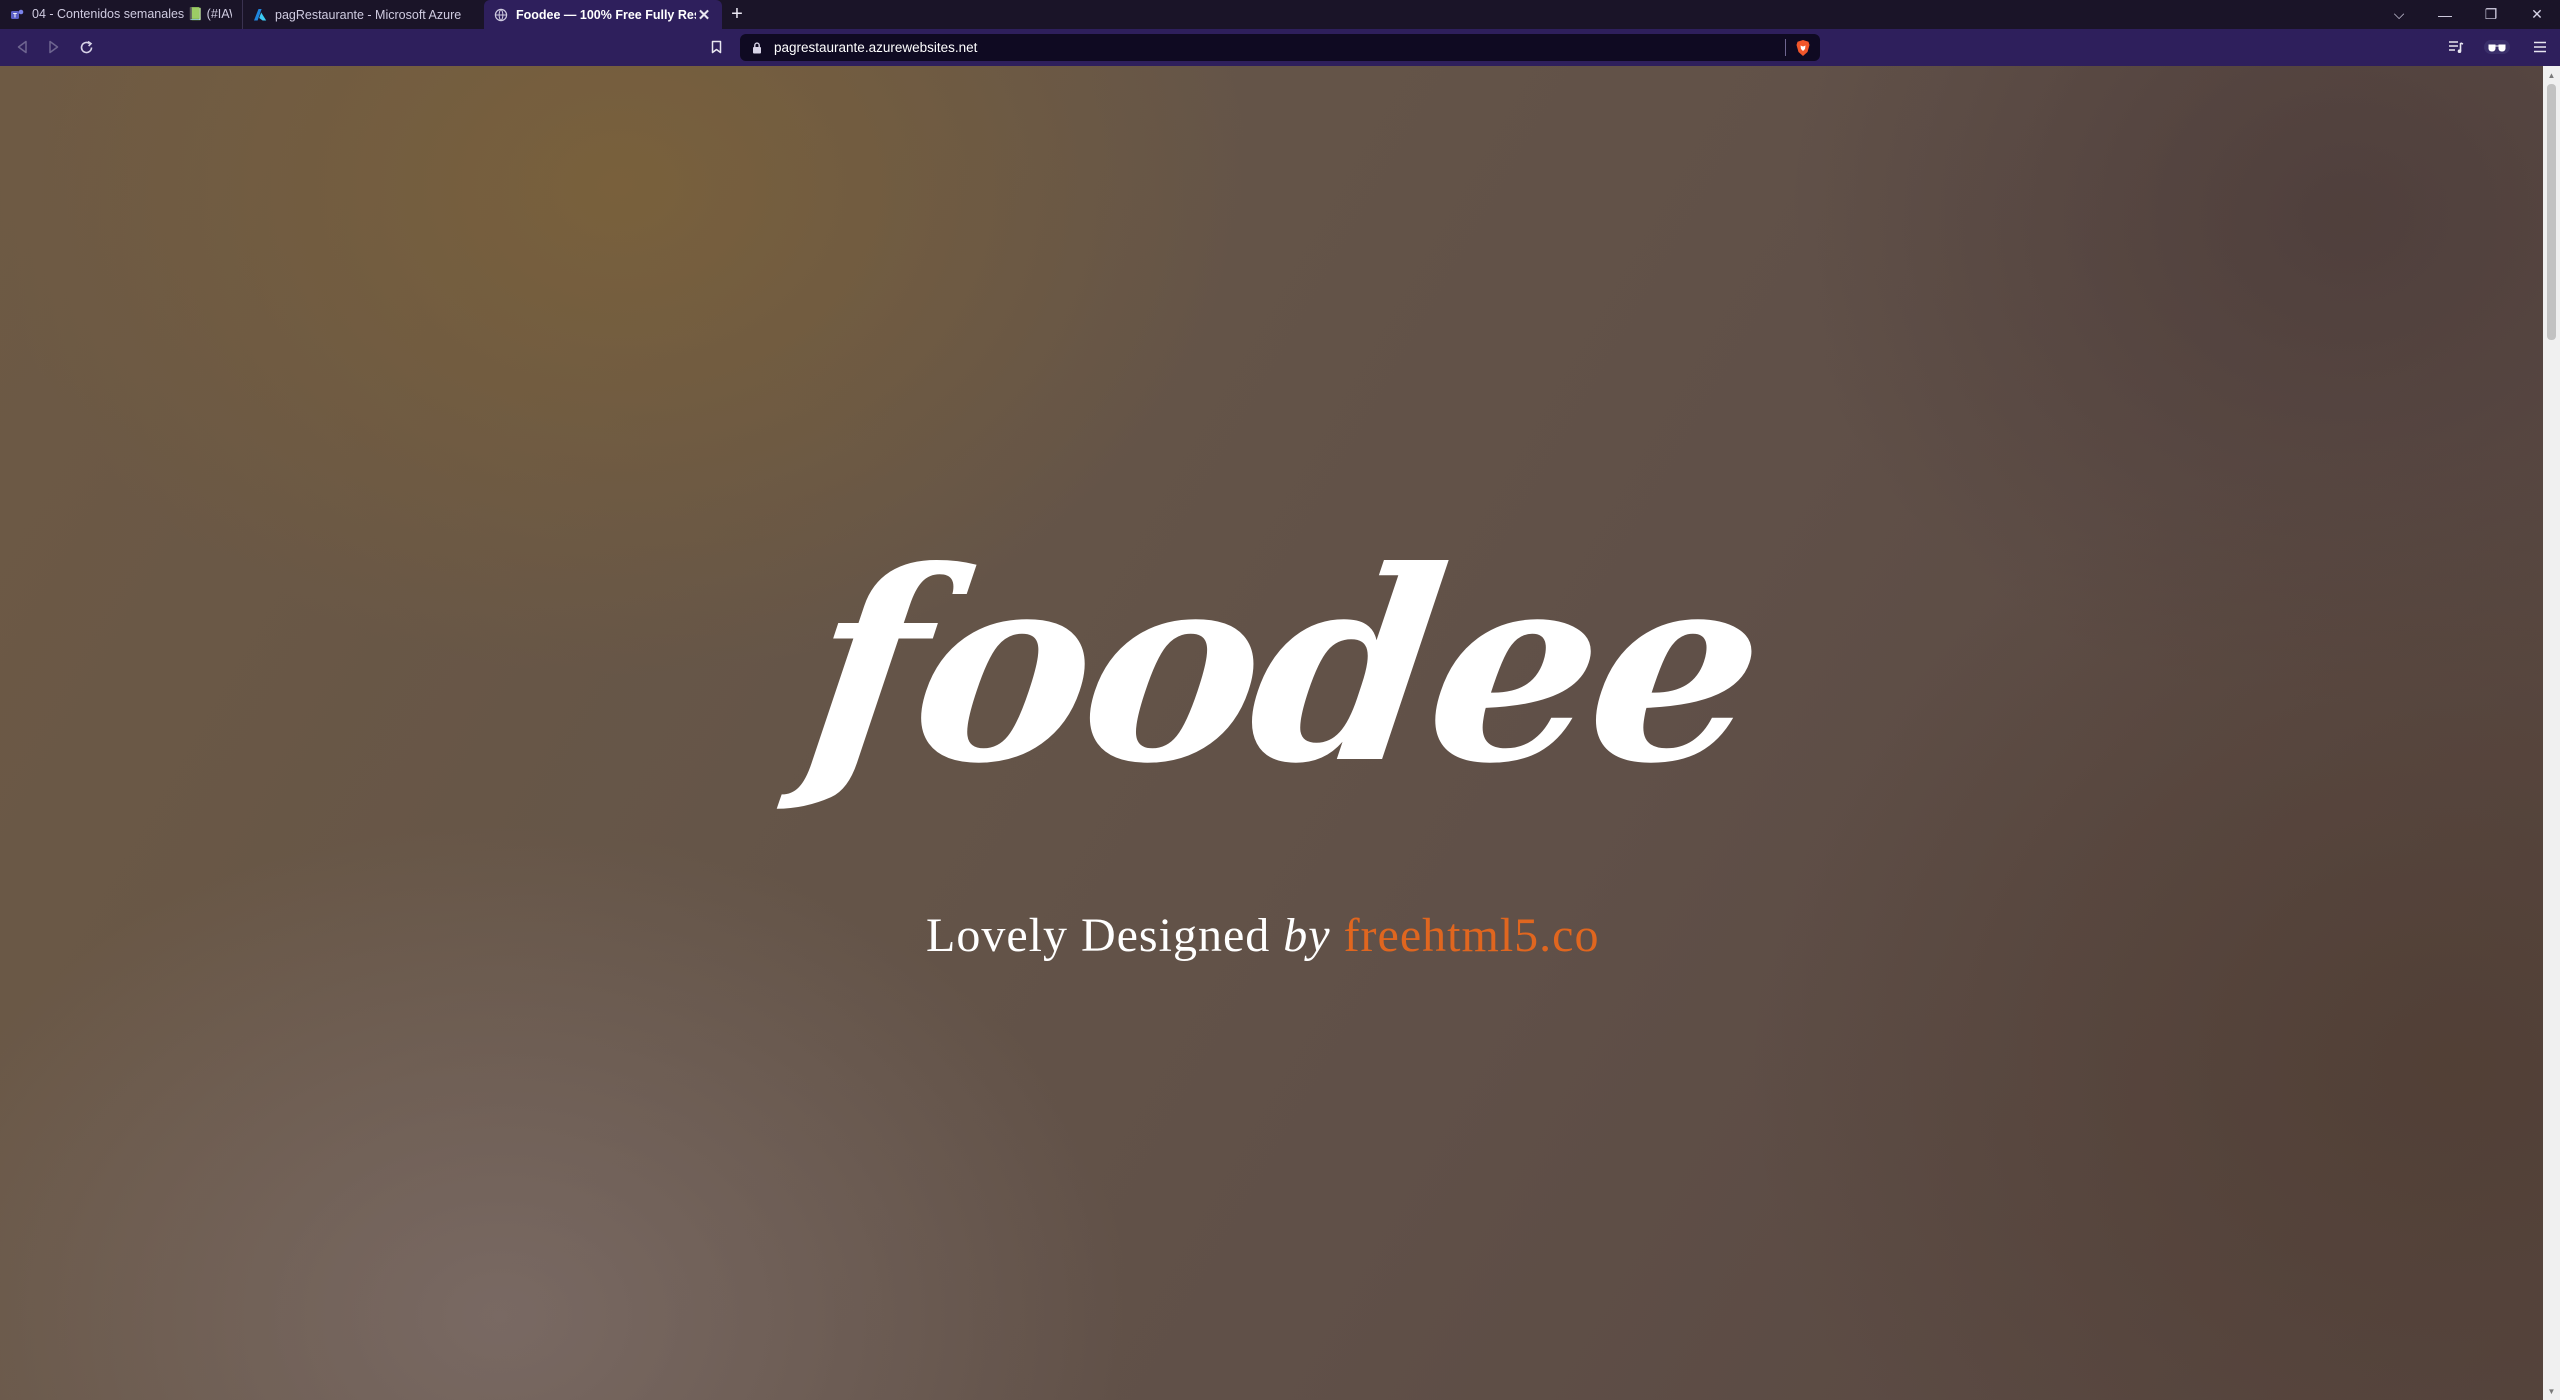 The image size is (2560, 1400). What do you see at coordinates (1307, 935) in the screenshot?
I see `tagline-by: by` at bounding box center [1307, 935].